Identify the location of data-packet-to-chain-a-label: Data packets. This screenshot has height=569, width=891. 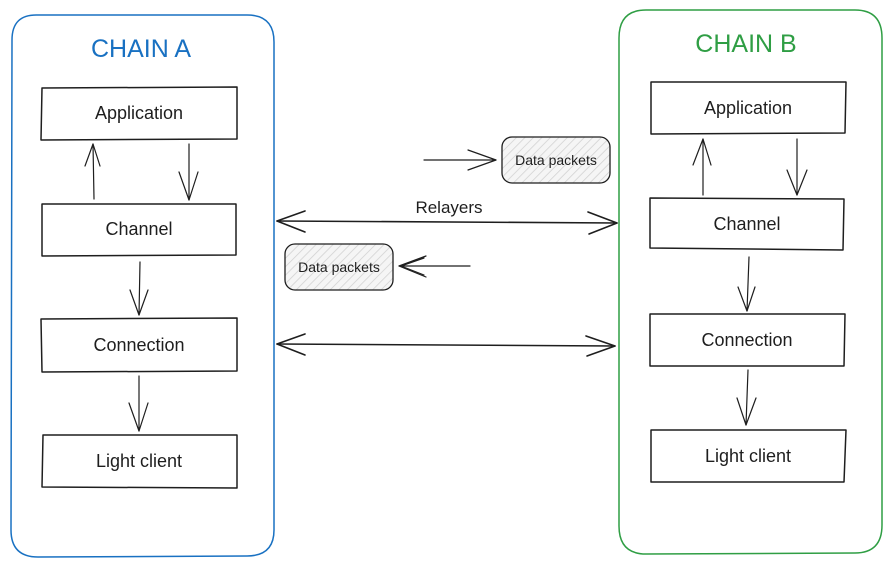
(339, 267).